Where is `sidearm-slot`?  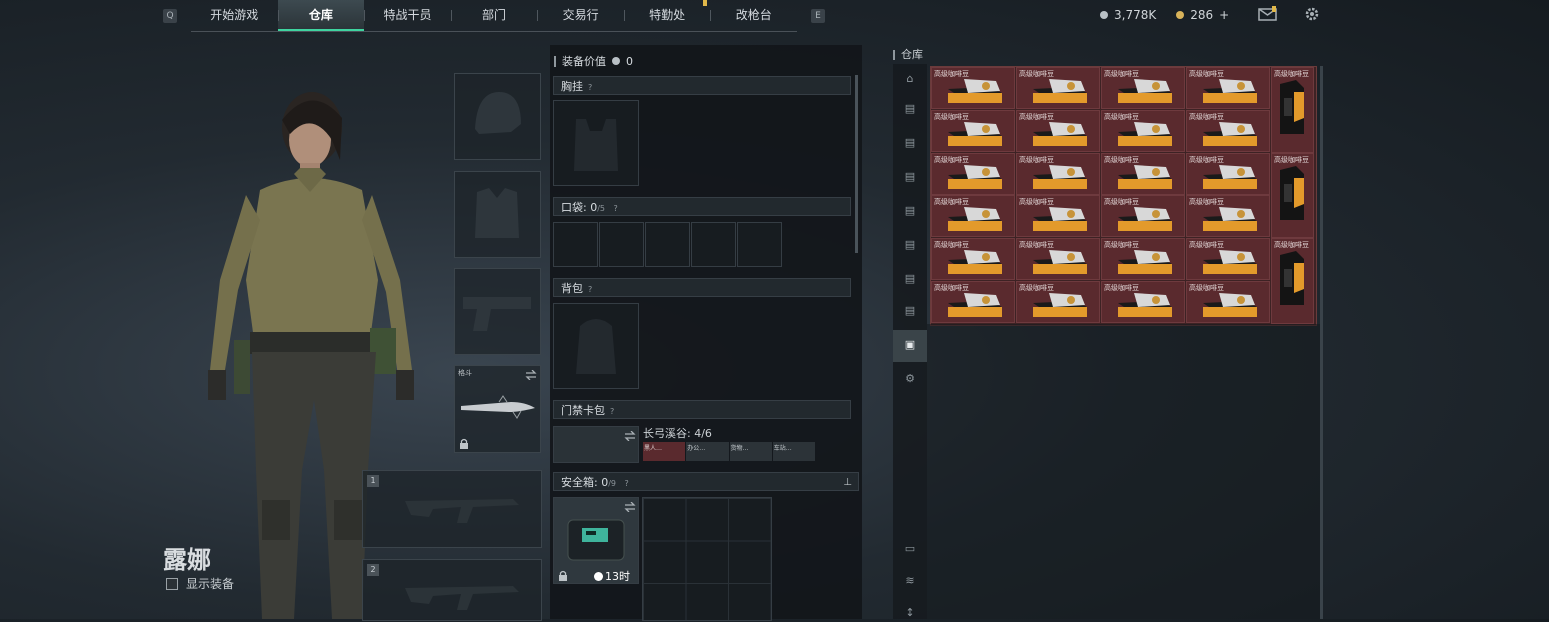 sidearm-slot is located at coordinates (497, 311).